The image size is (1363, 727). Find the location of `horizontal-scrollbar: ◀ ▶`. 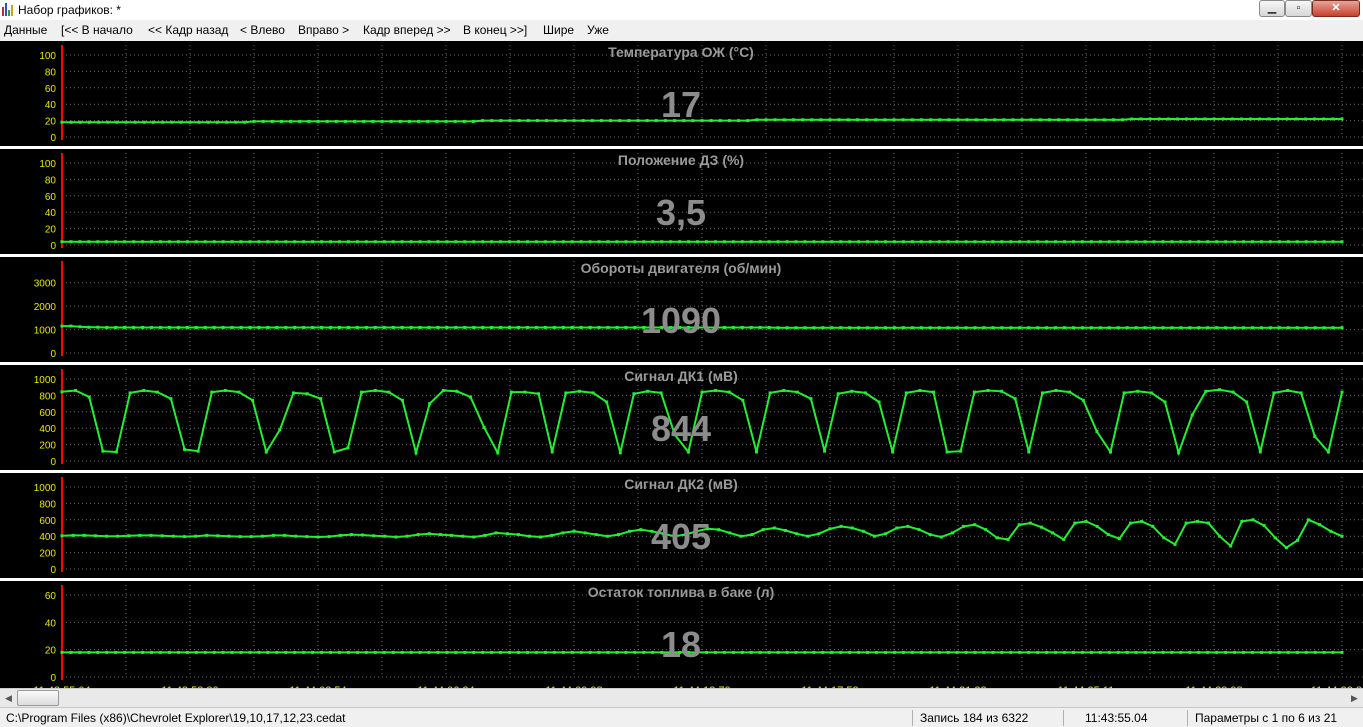

horizontal-scrollbar: ◀ ▶ is located at coordinates (681, 697).